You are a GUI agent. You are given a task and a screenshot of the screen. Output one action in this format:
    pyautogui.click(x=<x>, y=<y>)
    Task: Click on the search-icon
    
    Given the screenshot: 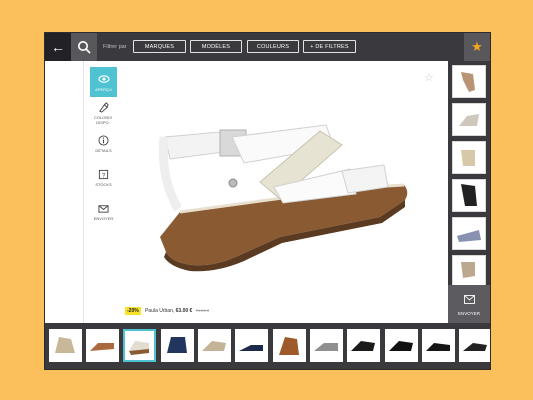 What is the action you would take?
    pyautogui.click(x=84, y=47)
    